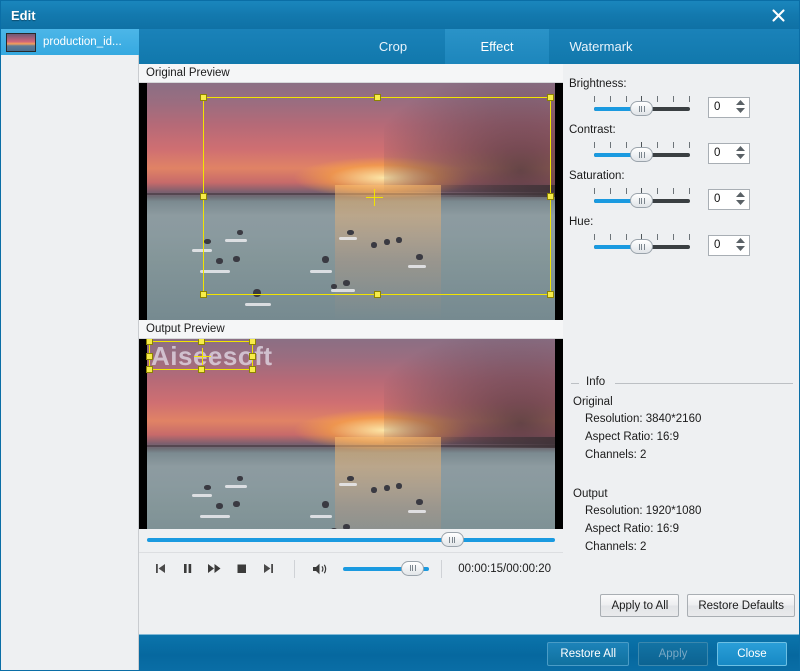  Describe the element at coordinates (632, 529) in the screenshot. I see `info-output-aspect-ratio: Aspect Ratio: 16:9` at that location.